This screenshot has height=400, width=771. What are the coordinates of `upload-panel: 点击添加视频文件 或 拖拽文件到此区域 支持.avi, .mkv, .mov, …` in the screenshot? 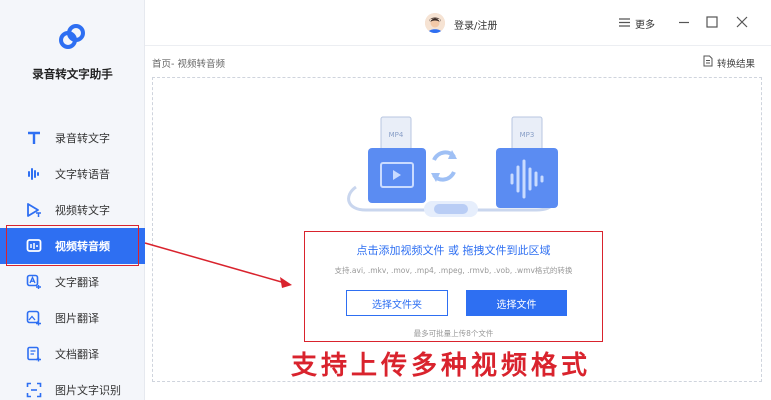 It's located at (453, 286).